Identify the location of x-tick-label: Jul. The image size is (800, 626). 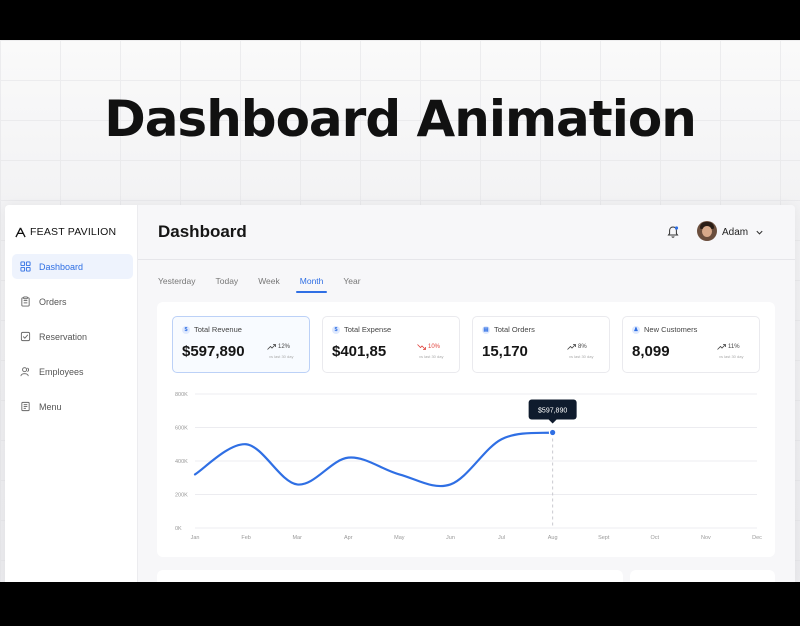
(501, 538).